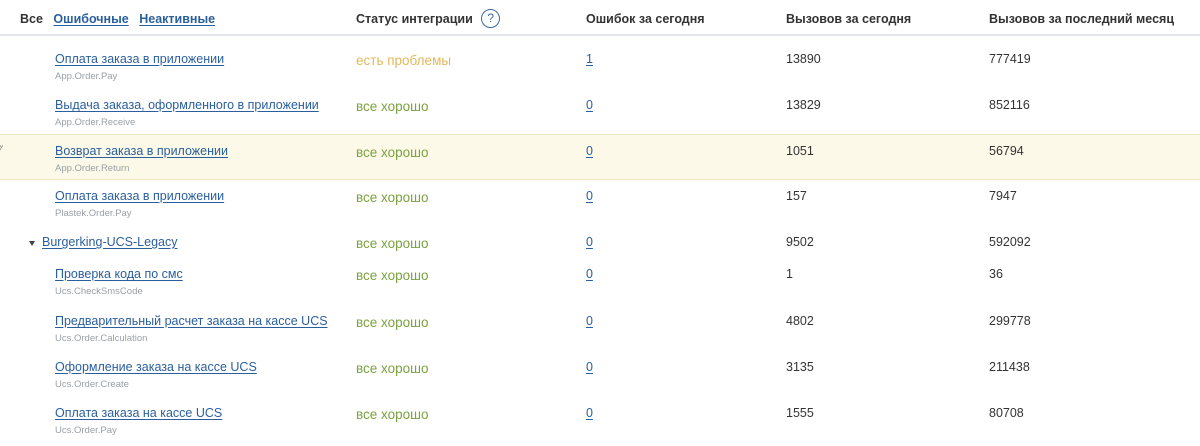 The height and width of the screenshot is (446, 1200). What do you see at coordinates (119, 274) in the screenshot?
I see `method-name-link: Проверка кода по смс` at bounding box center [119, 274].